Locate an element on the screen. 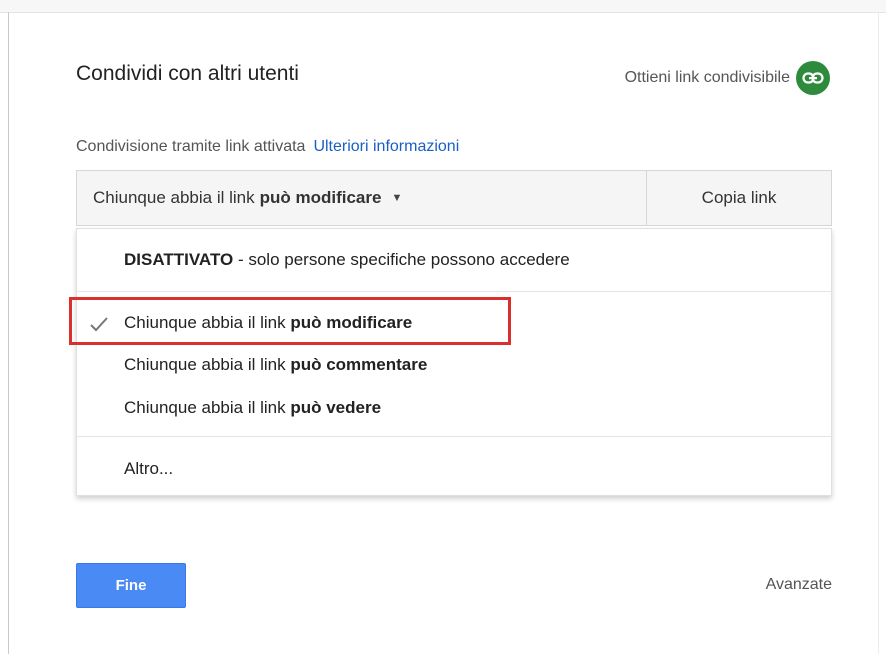 The height and width of the screenshot is (654, 886). menu-item-off-bold: DISATTIVATO is located at coordinates (179, 259).